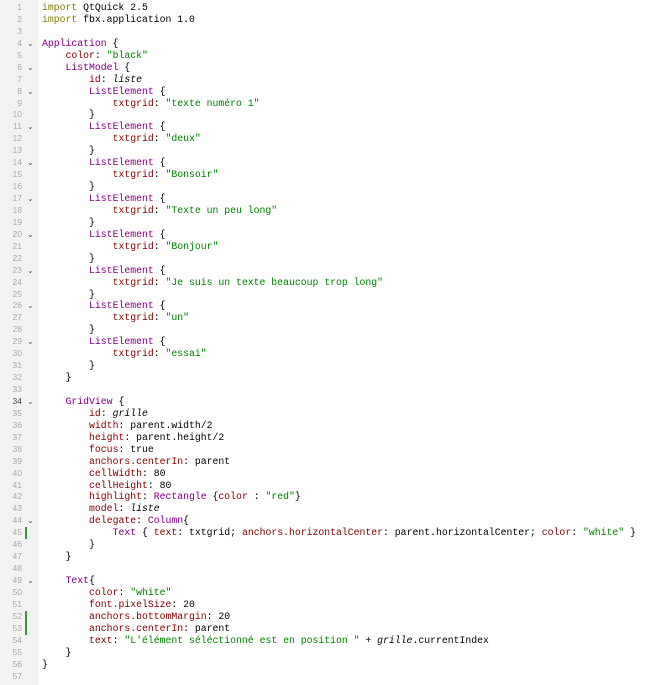 The height and width of the screenshot is (685, 660). Describe the element at coordinates (330, 223) in the screenshot. I see `code-line: 19 }` at that location.